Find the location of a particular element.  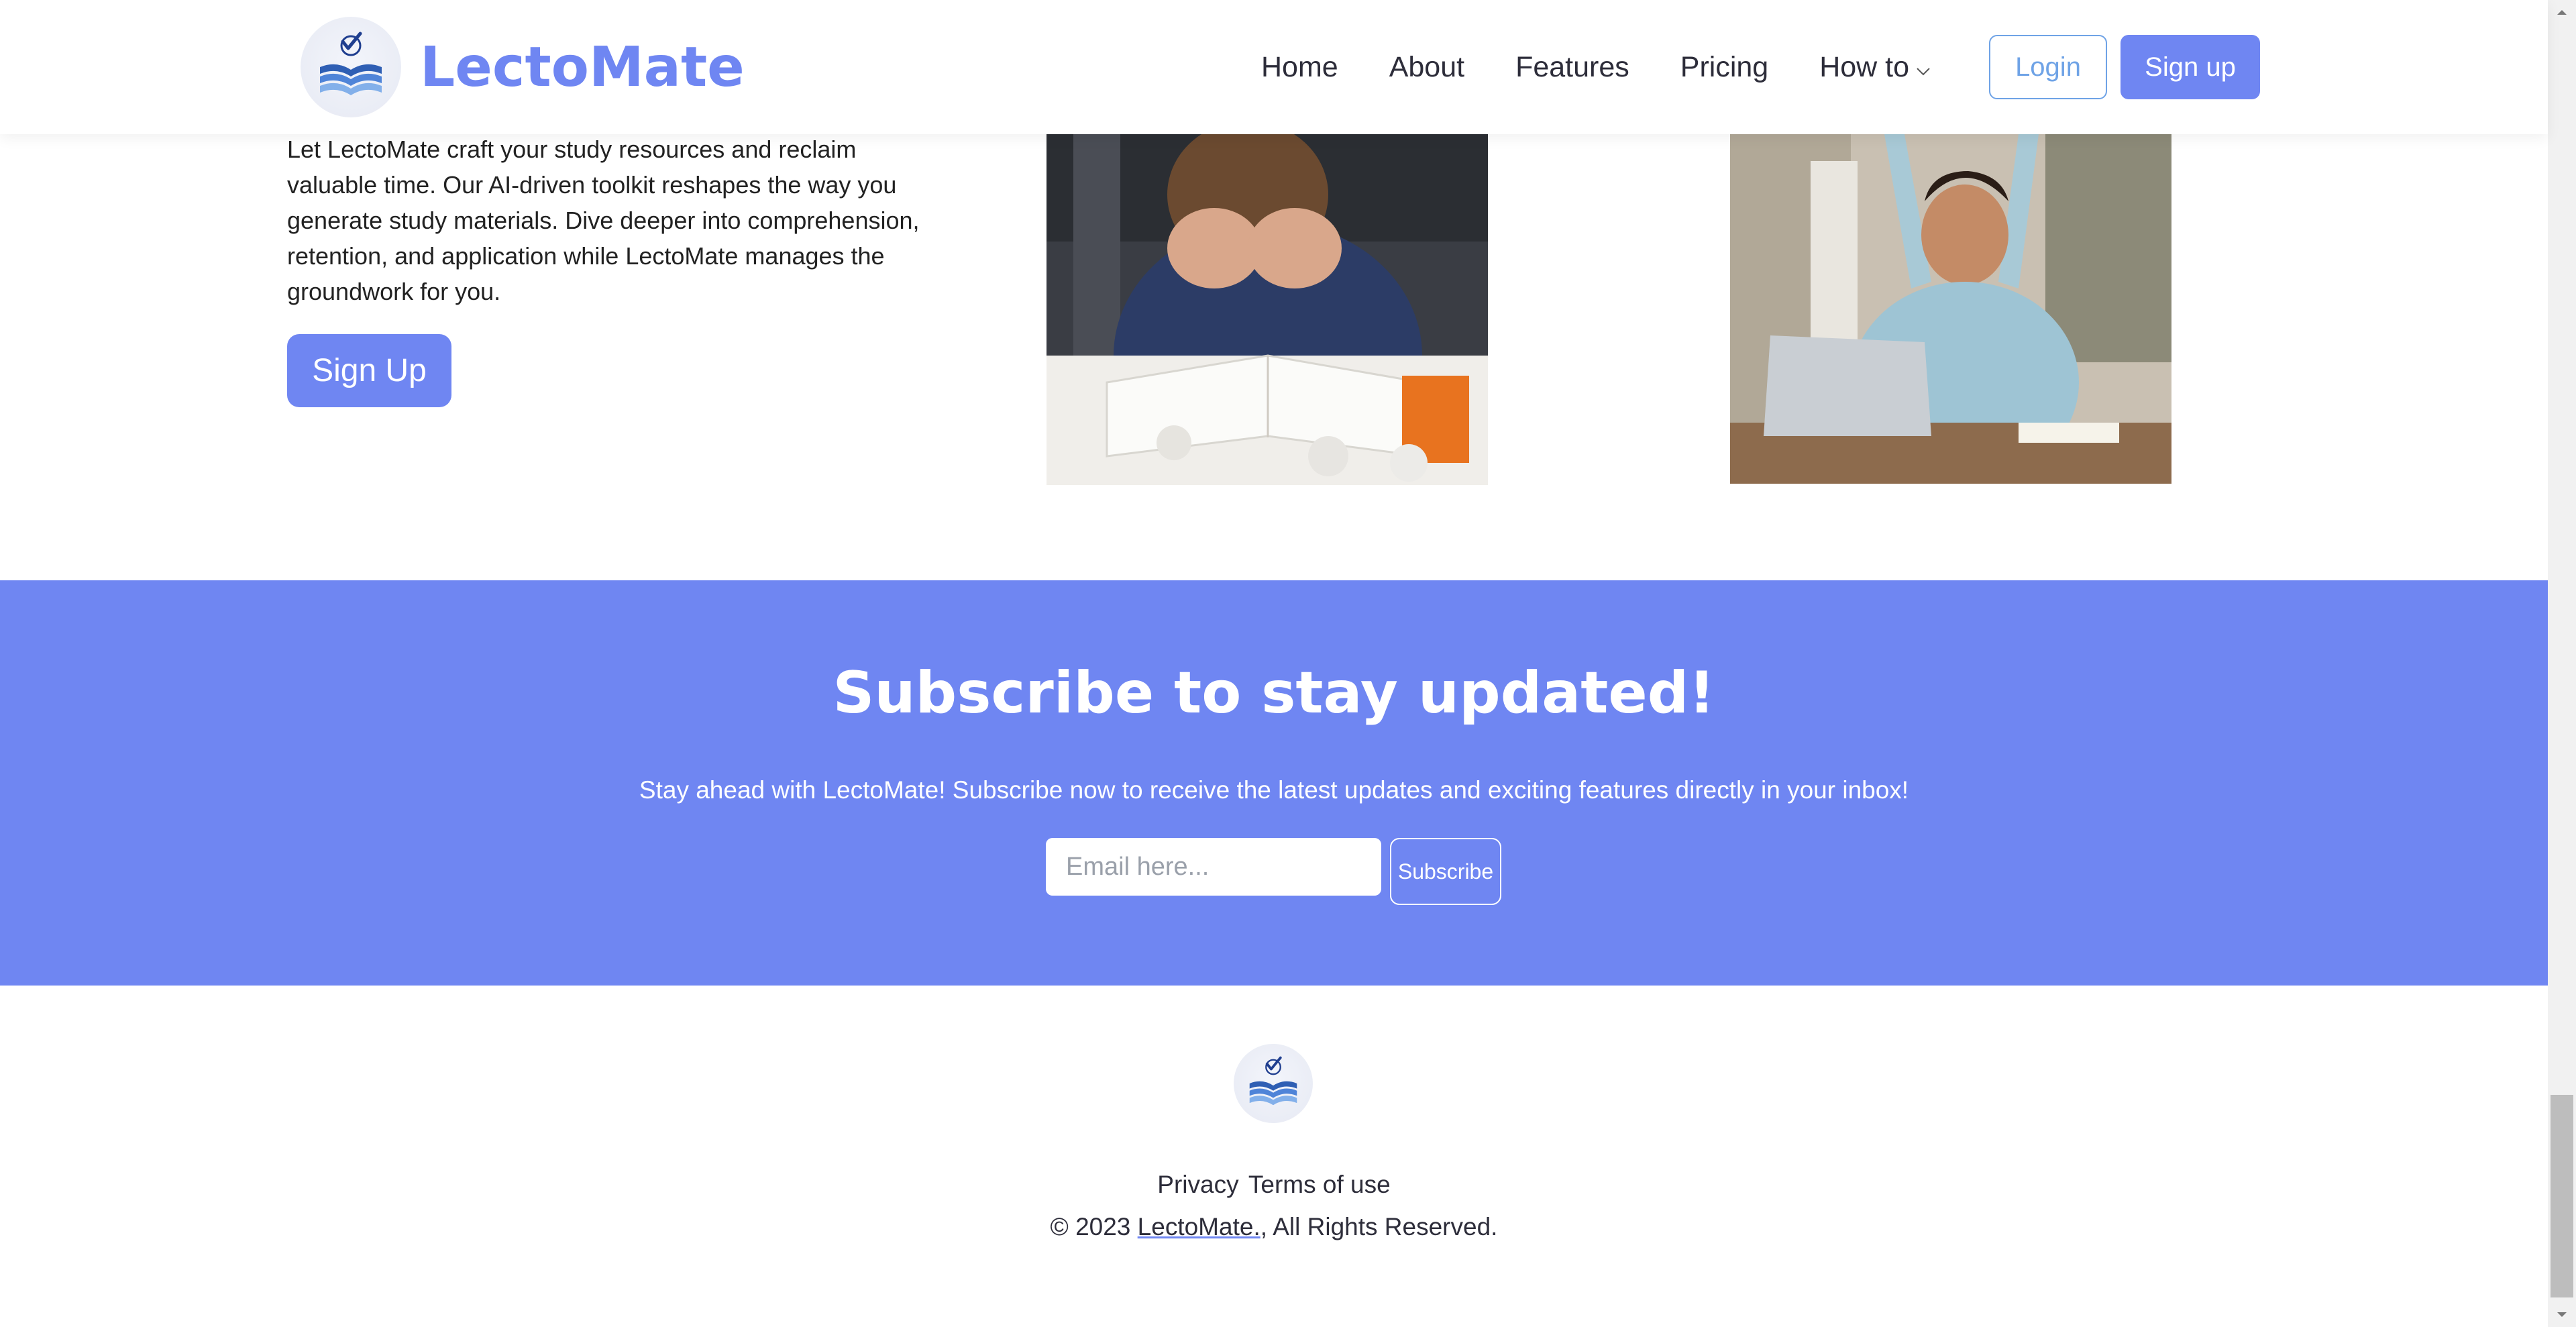

email-input is located at coordinates (1213, 867).